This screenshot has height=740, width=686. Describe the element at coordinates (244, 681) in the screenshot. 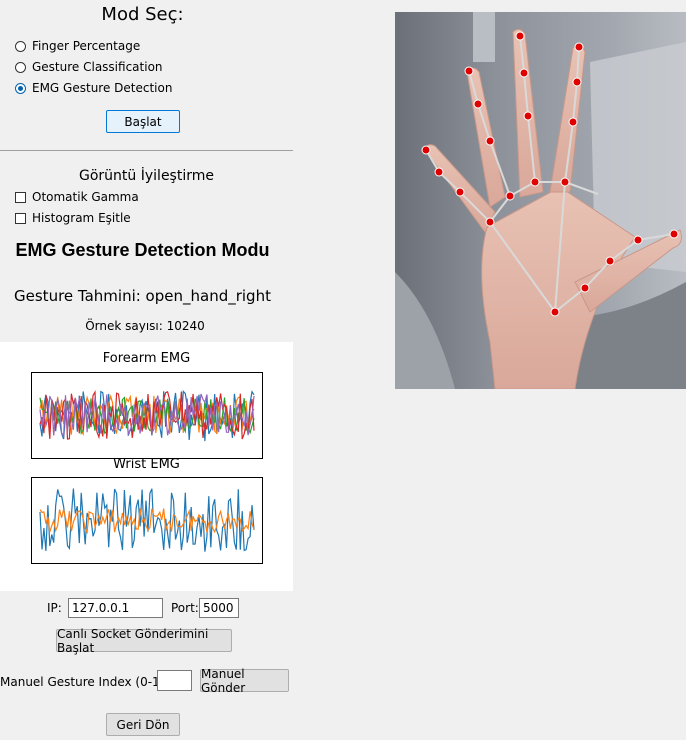

I see `manual-send-button: Manuel Gönder` at that location.